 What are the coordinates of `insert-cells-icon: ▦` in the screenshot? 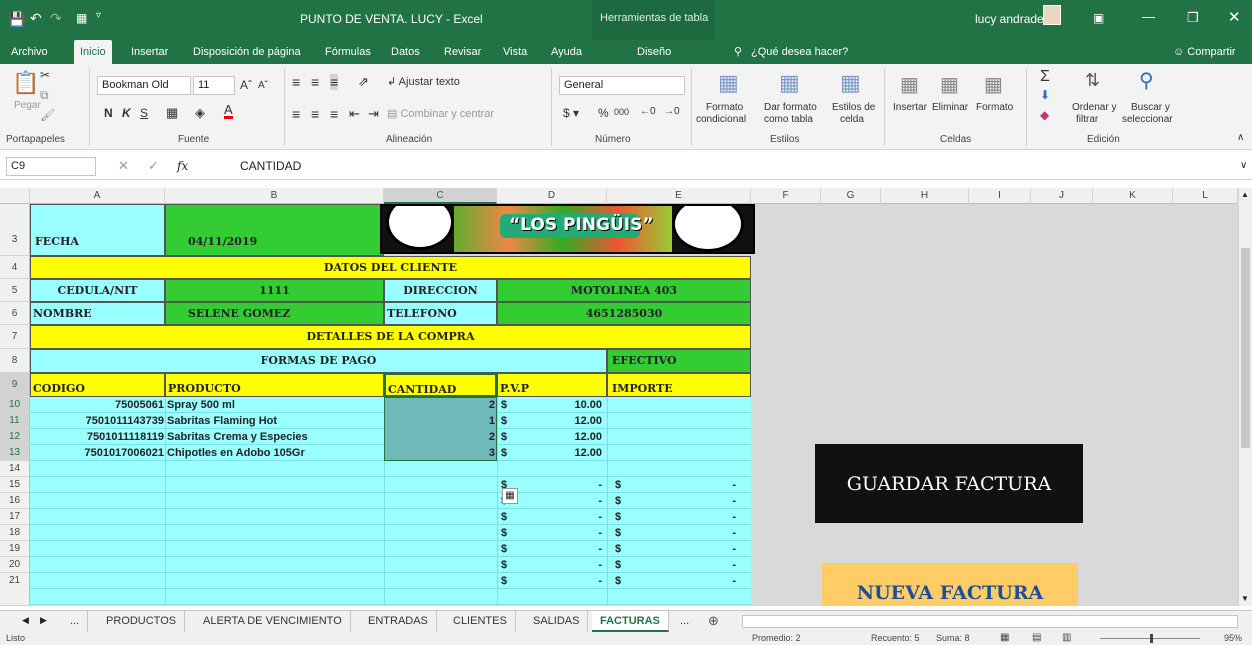 It's located at (909, 84).